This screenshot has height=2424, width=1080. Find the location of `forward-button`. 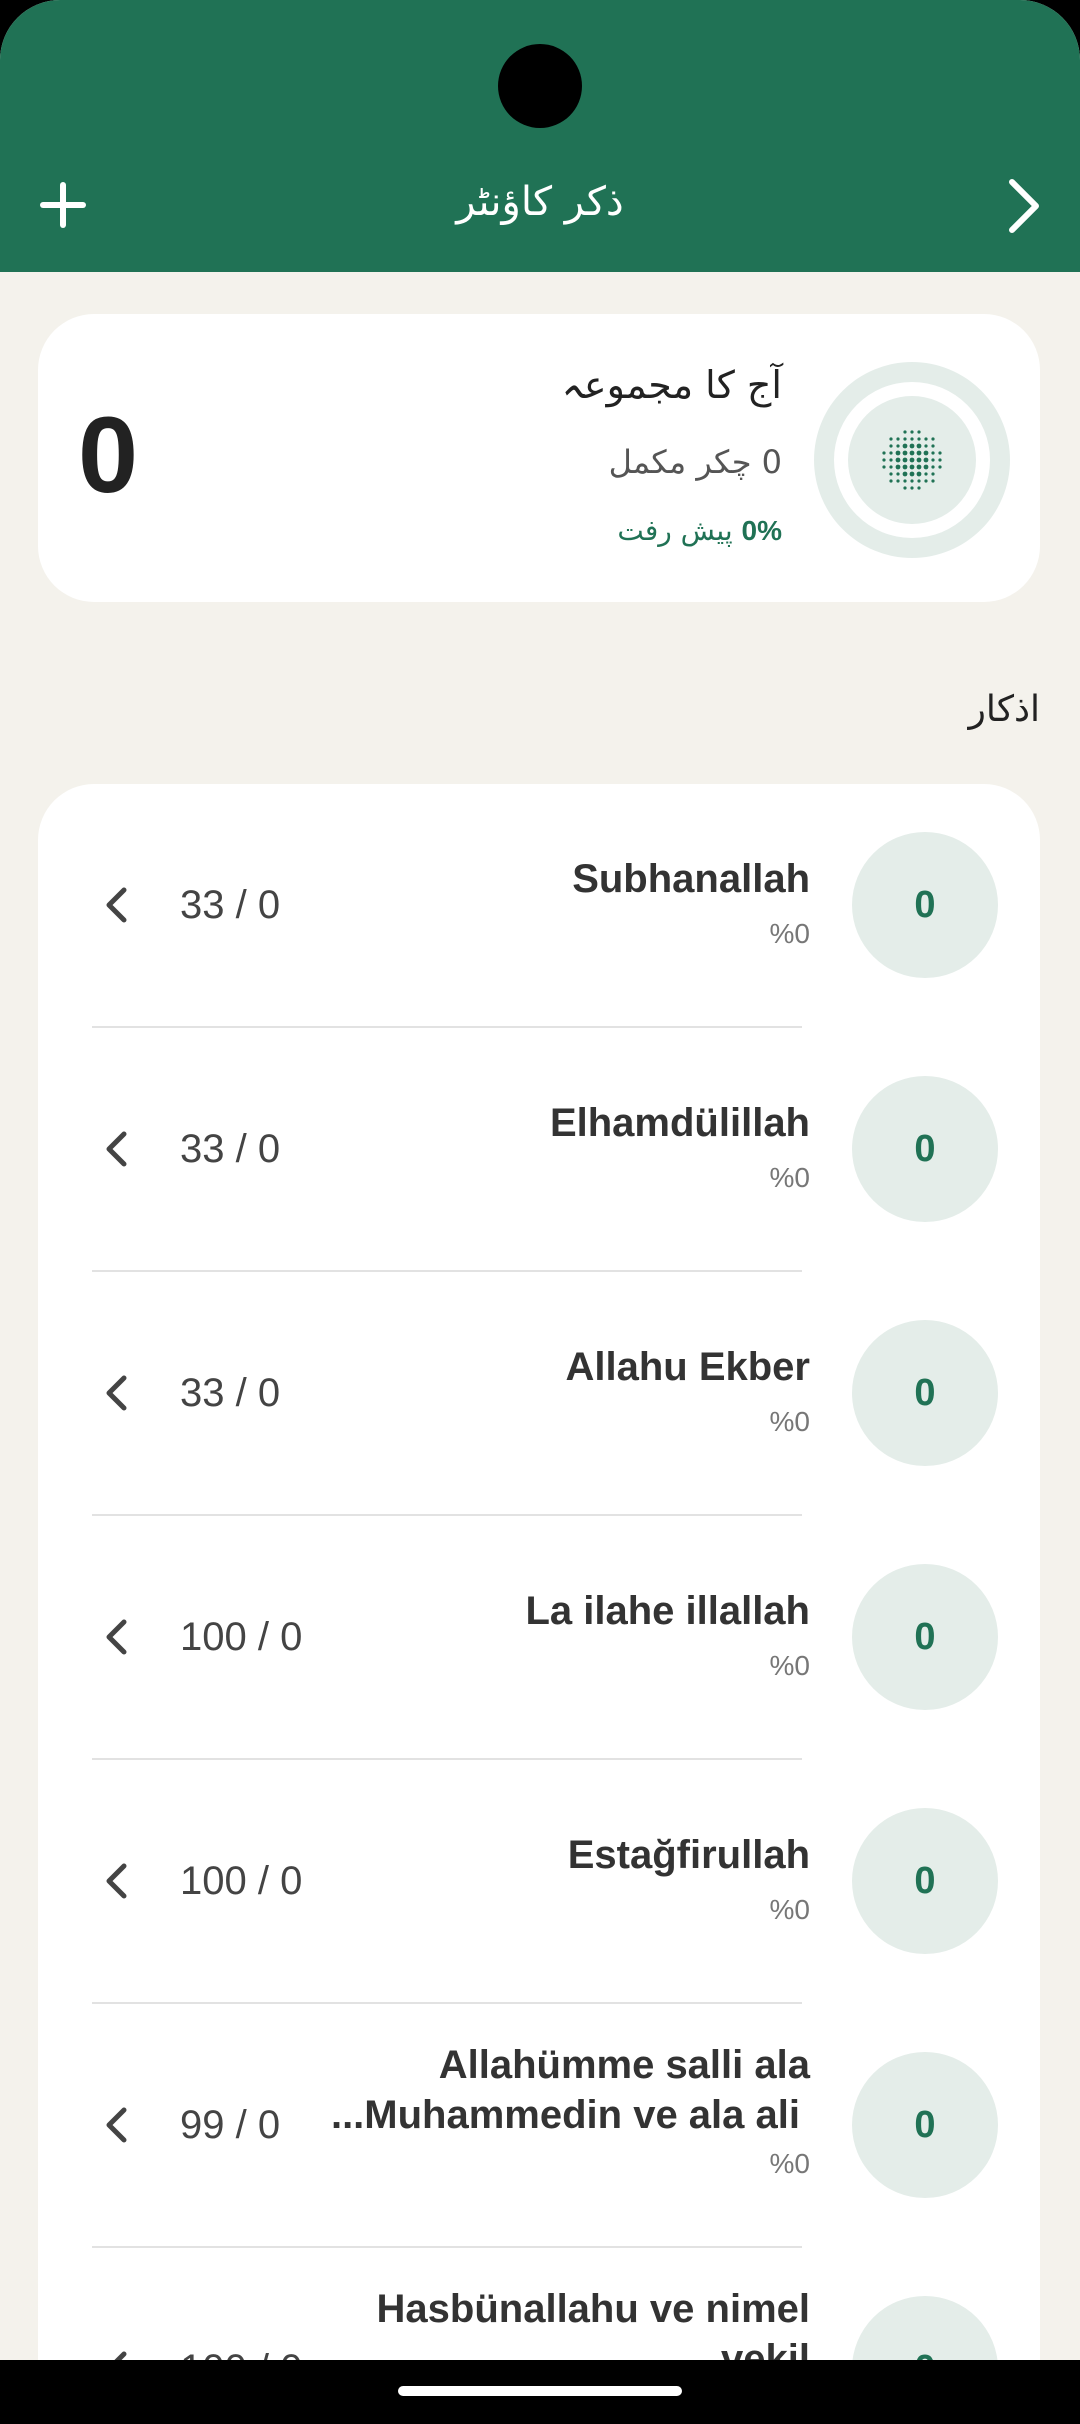

forward-button is located at coordinates (1023, 205).